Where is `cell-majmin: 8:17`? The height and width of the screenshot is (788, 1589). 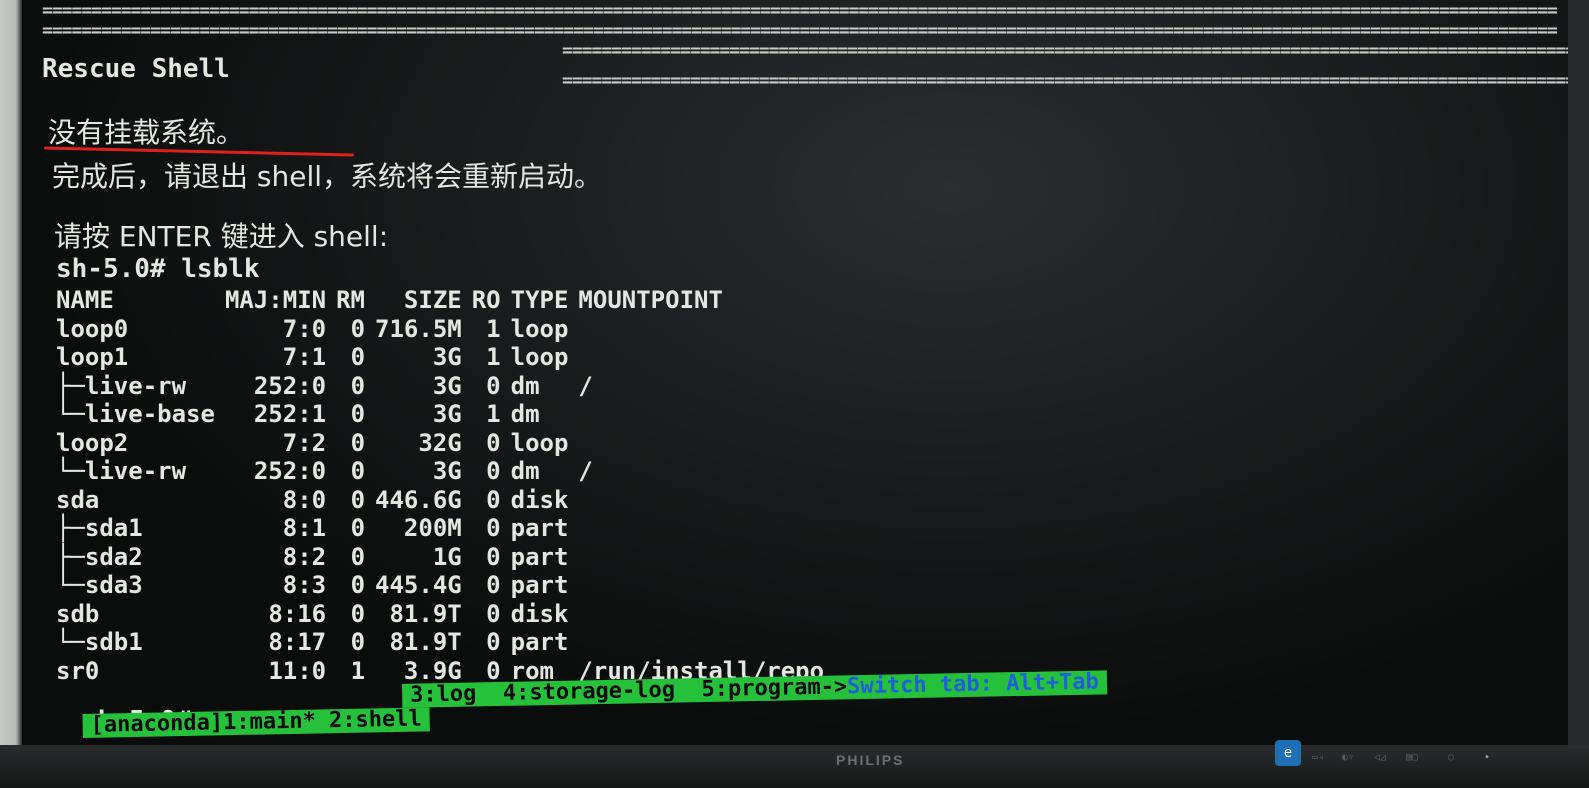
cell-majmin: 8:17 is located at coordinates (297, 642).